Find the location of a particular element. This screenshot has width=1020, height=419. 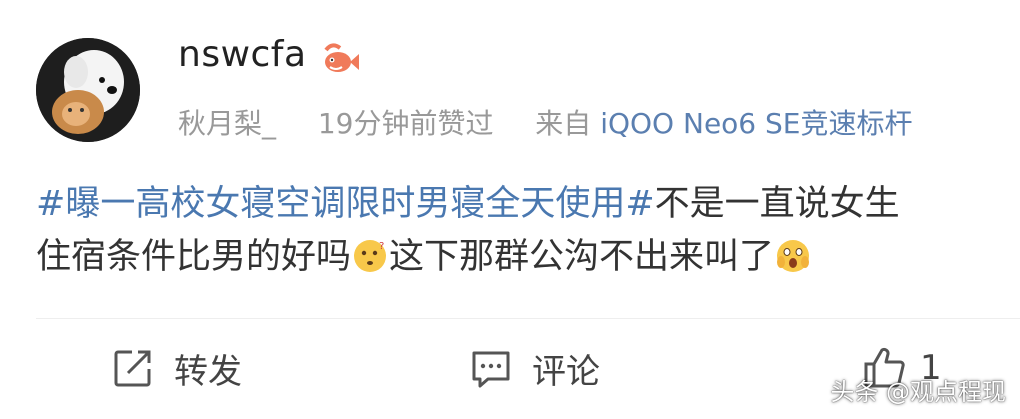

comment-label: 评论 is located at coordinates (566, 371).